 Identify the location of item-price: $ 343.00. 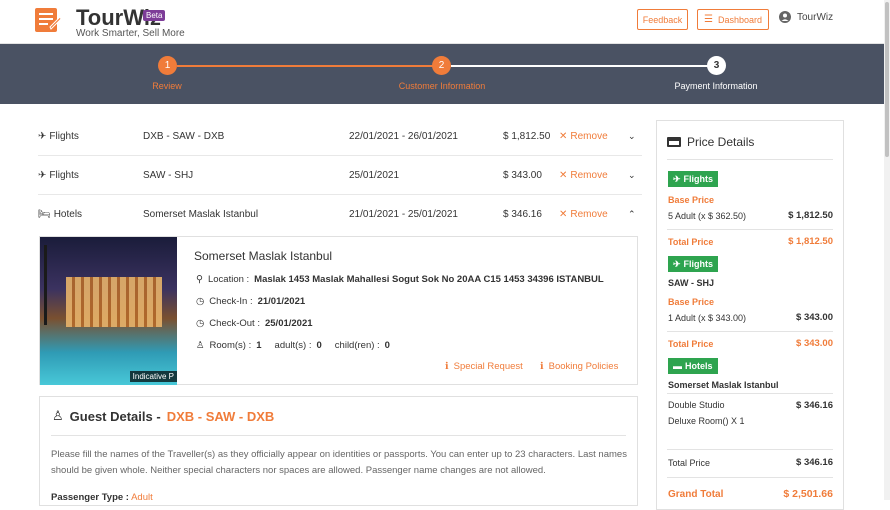
(522, 175).